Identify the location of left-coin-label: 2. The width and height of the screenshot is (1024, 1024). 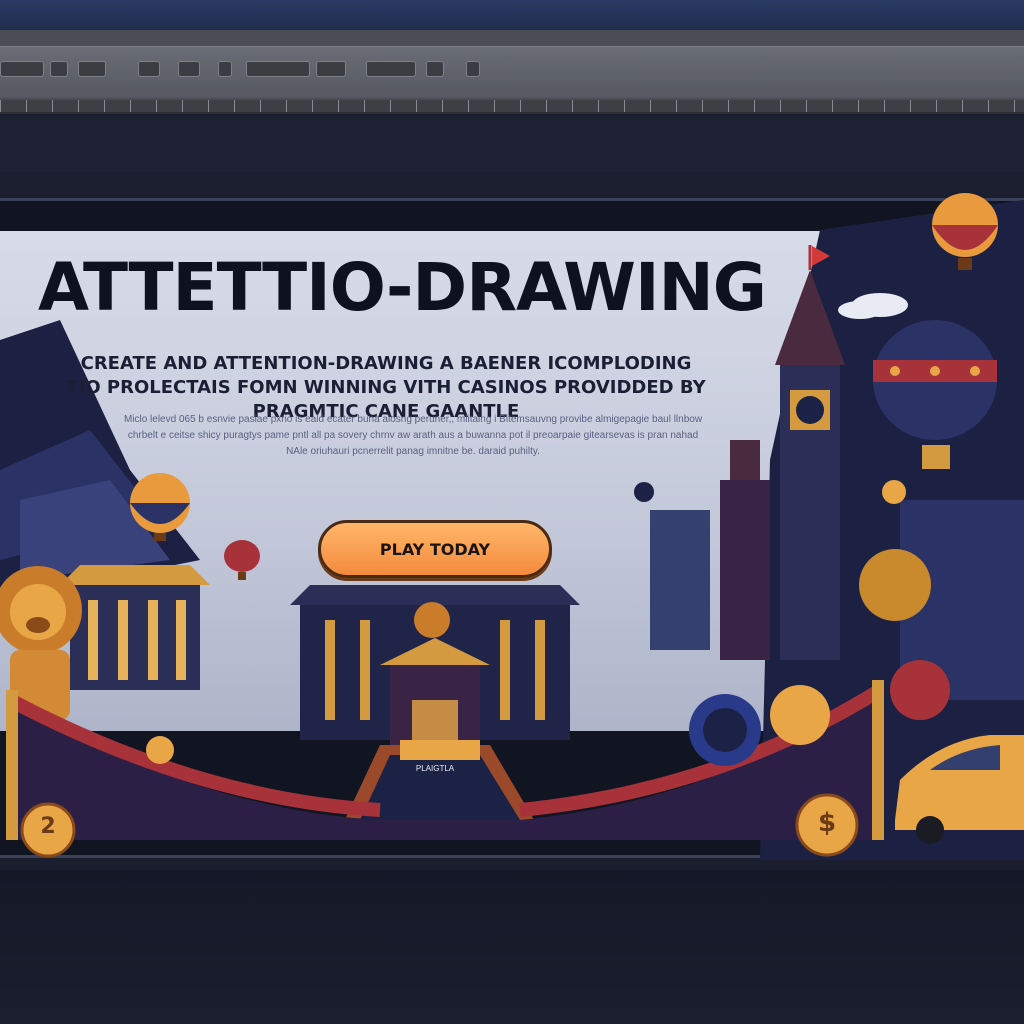
(48, 826).